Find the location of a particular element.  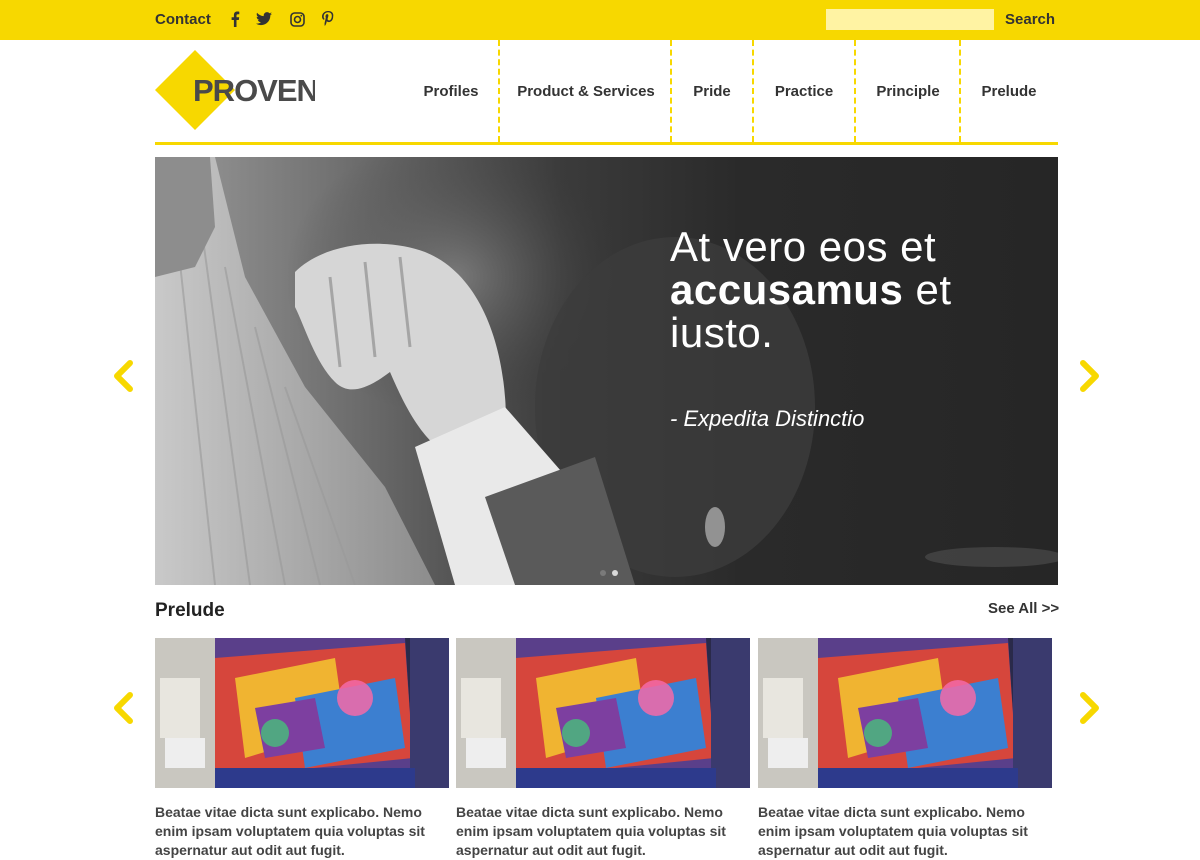

instagram-icon is located at coordinates (297, 19).